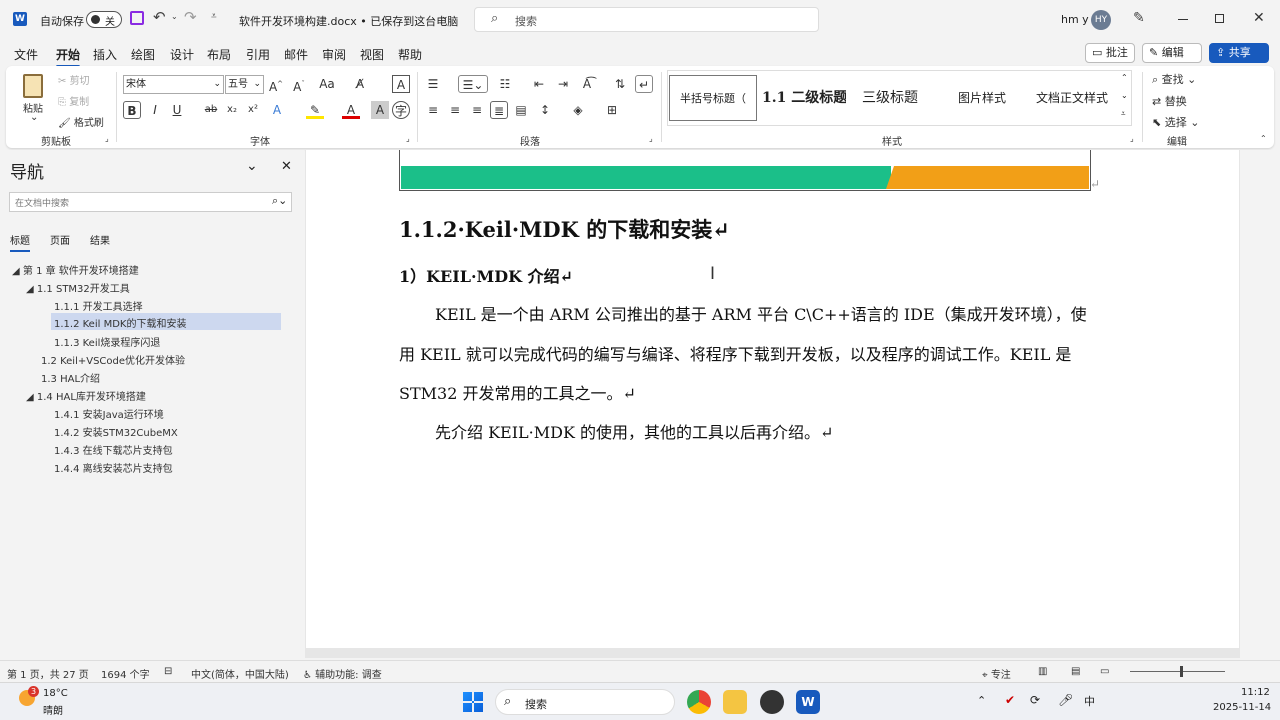  Describe the element at coordinates (1078, 98) in the screenshot. I see `style-item-body: 文档正文样式` at that location.